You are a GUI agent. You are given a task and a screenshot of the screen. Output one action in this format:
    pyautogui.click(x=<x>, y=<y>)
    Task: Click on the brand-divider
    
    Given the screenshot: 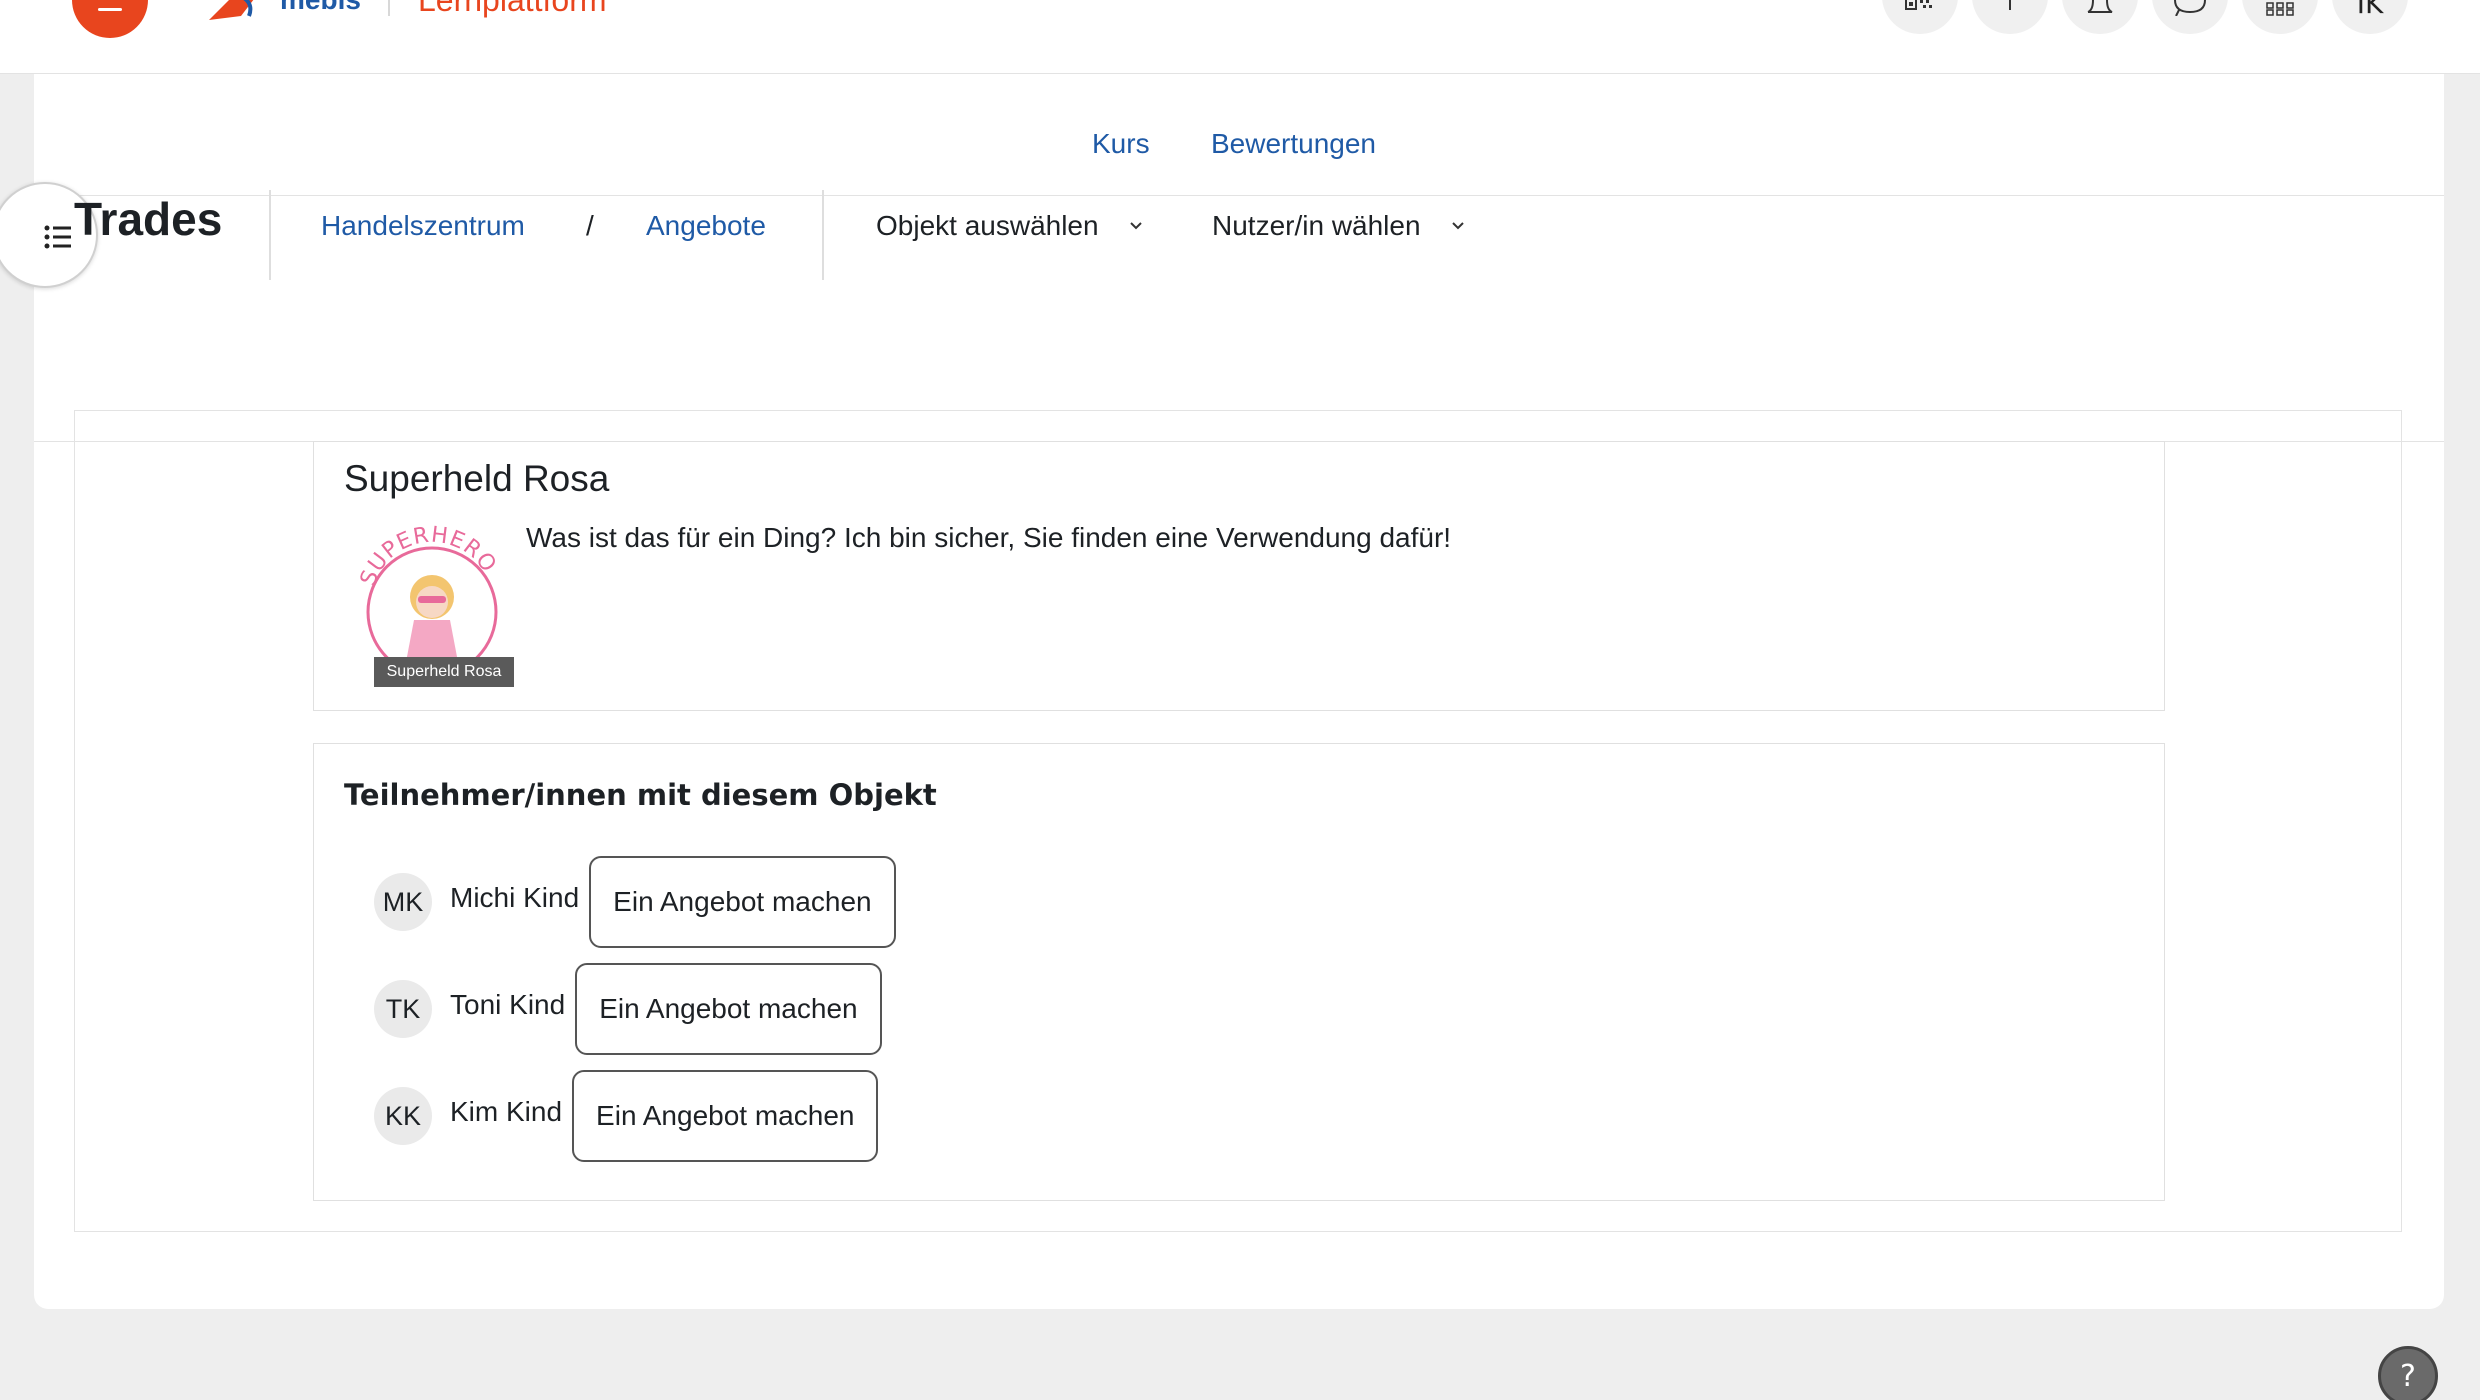 What is the action you would take?
    pyautogui.click(x=389, y=8)
    